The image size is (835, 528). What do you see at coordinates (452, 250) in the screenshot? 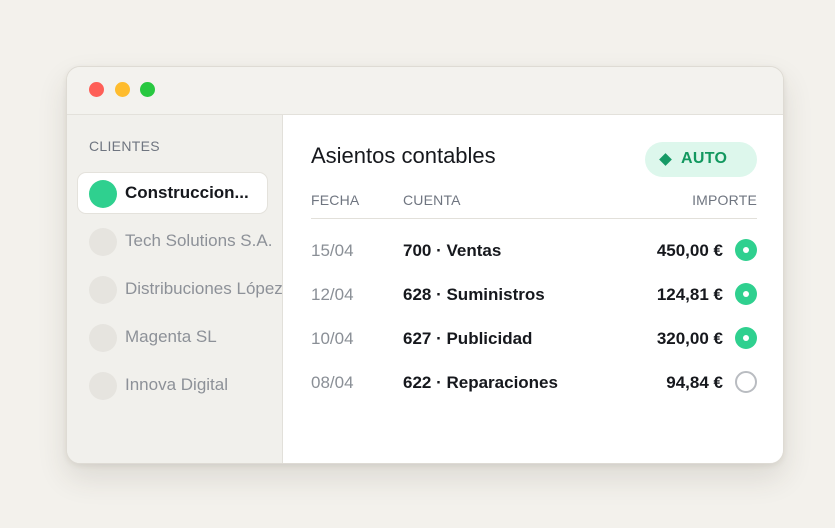
I see `entry-account: 700 · Ventas` at bounding box center [452, 250].